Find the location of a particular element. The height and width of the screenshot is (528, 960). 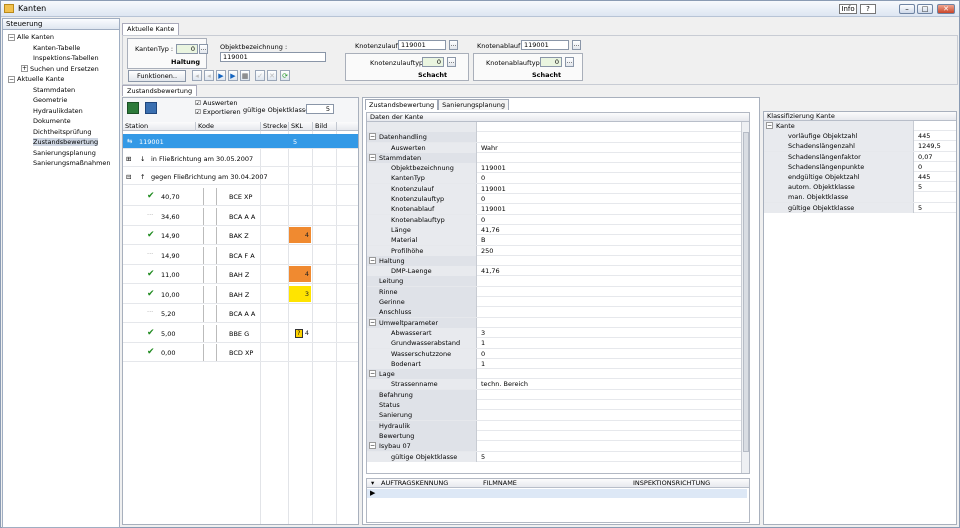

col-bild: Bild is located at coordinates (325, 126).